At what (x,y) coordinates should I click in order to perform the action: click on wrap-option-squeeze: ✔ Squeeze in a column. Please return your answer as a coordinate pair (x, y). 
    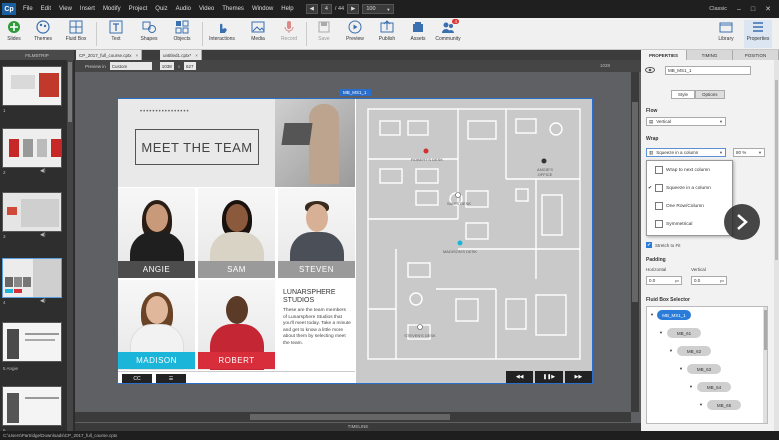
    Looking at the image, I should click on (689, 188).